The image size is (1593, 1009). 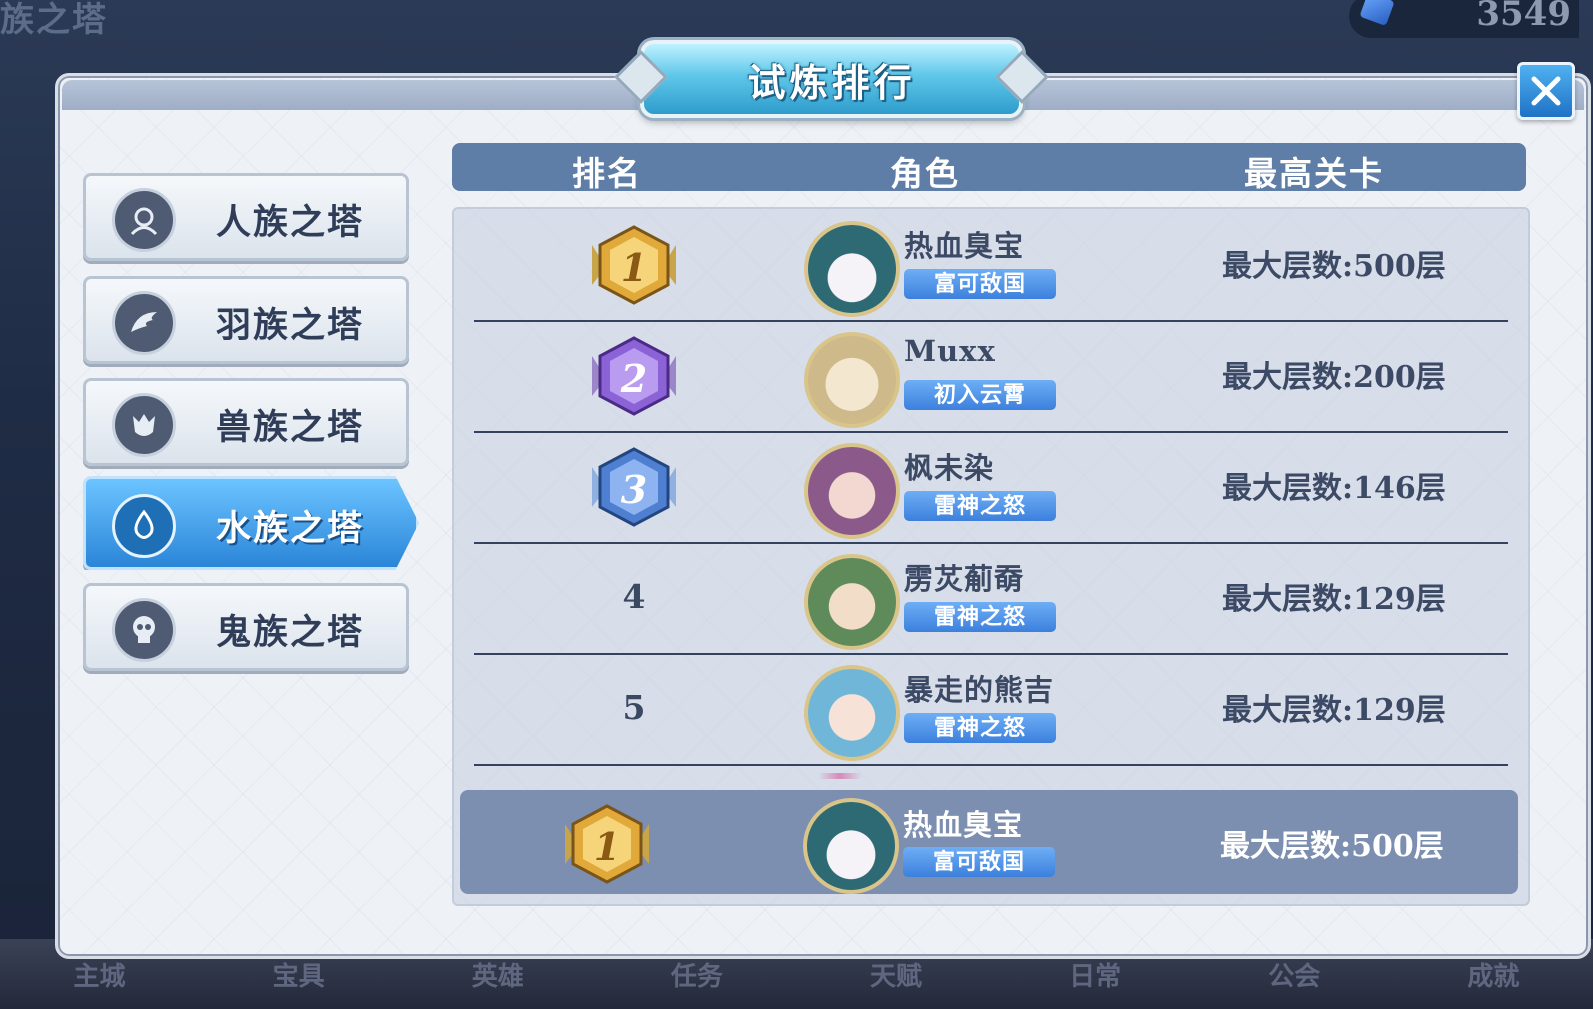 I want to click on header-max-stage: 最高关卡, so click(x=1314, y=173).